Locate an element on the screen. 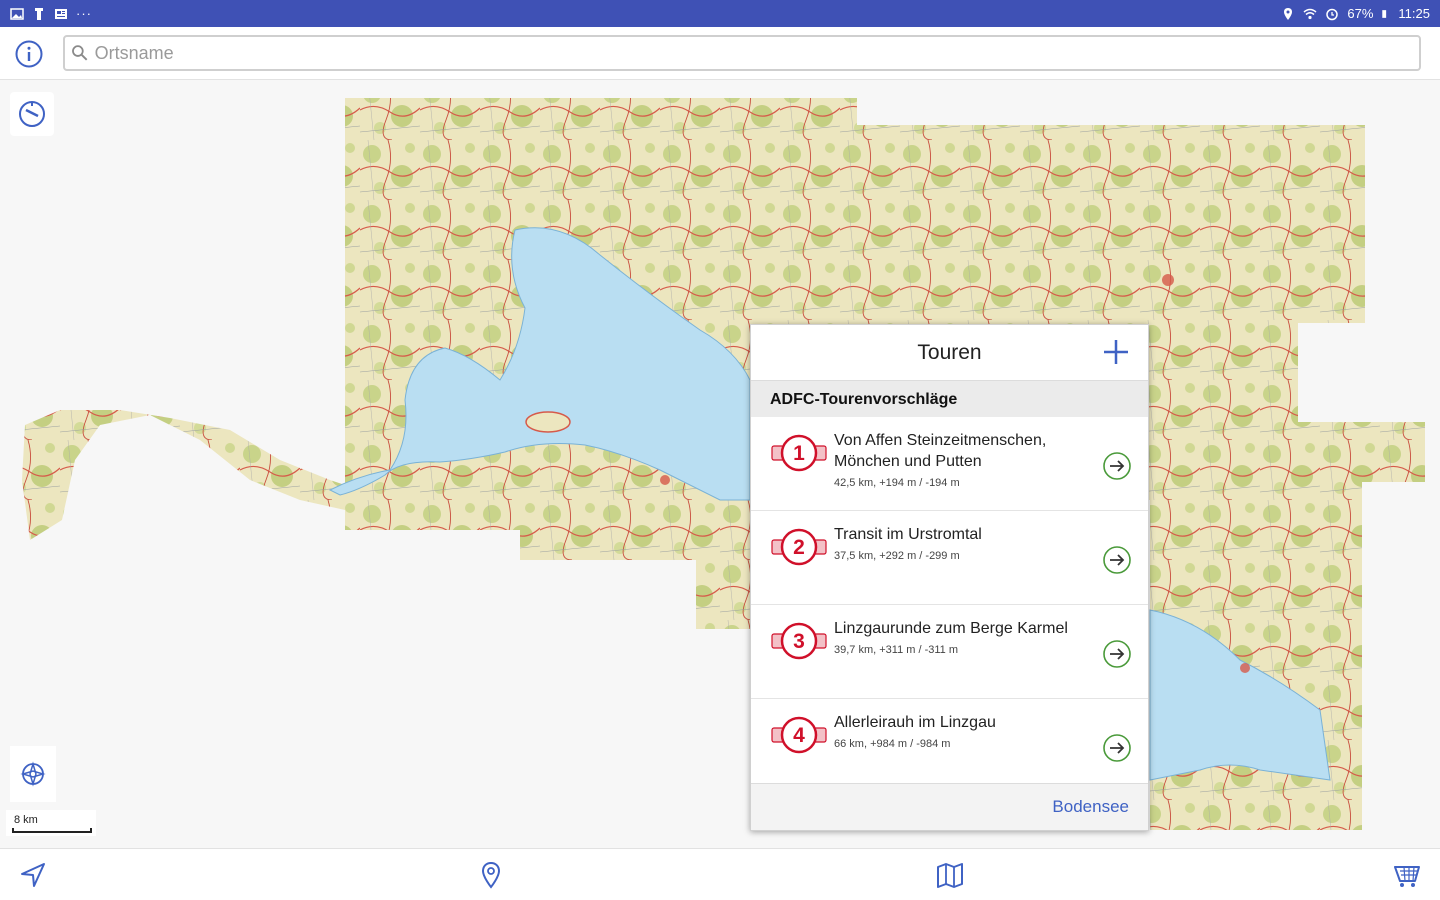 The width and height of the screenshot is (1440, 900). island-shape is located at coordinates (548, 422).